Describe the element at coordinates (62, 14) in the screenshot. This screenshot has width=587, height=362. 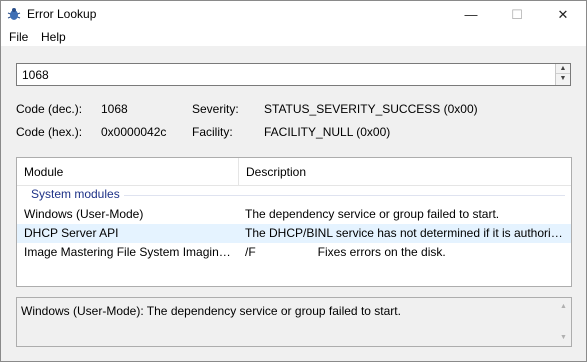
I see `window-title: Error Lookup` at that location.